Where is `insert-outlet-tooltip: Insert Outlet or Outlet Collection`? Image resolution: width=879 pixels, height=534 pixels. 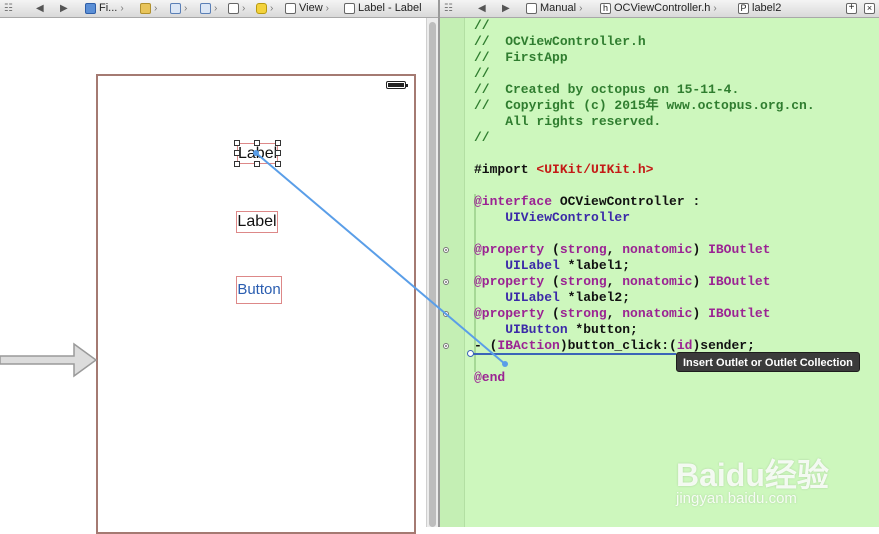 insert-outlet-tooltip: Insert Outlet or Outlet Collection is located at coordinates (768, 362).